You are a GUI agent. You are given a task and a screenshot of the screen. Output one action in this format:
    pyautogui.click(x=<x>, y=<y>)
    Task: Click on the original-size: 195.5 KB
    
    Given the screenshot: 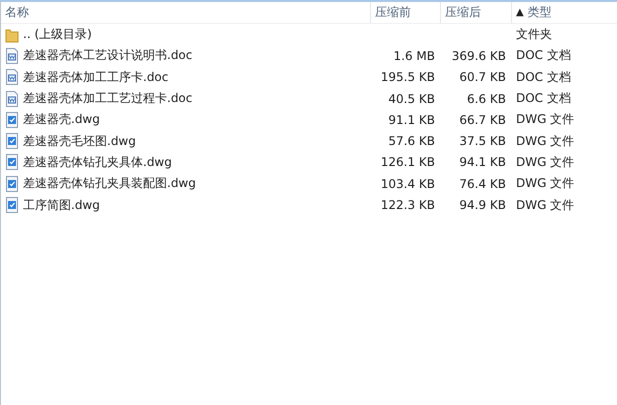 What is the action you would take?
    pyautogui.click(x=407, y=77)
    